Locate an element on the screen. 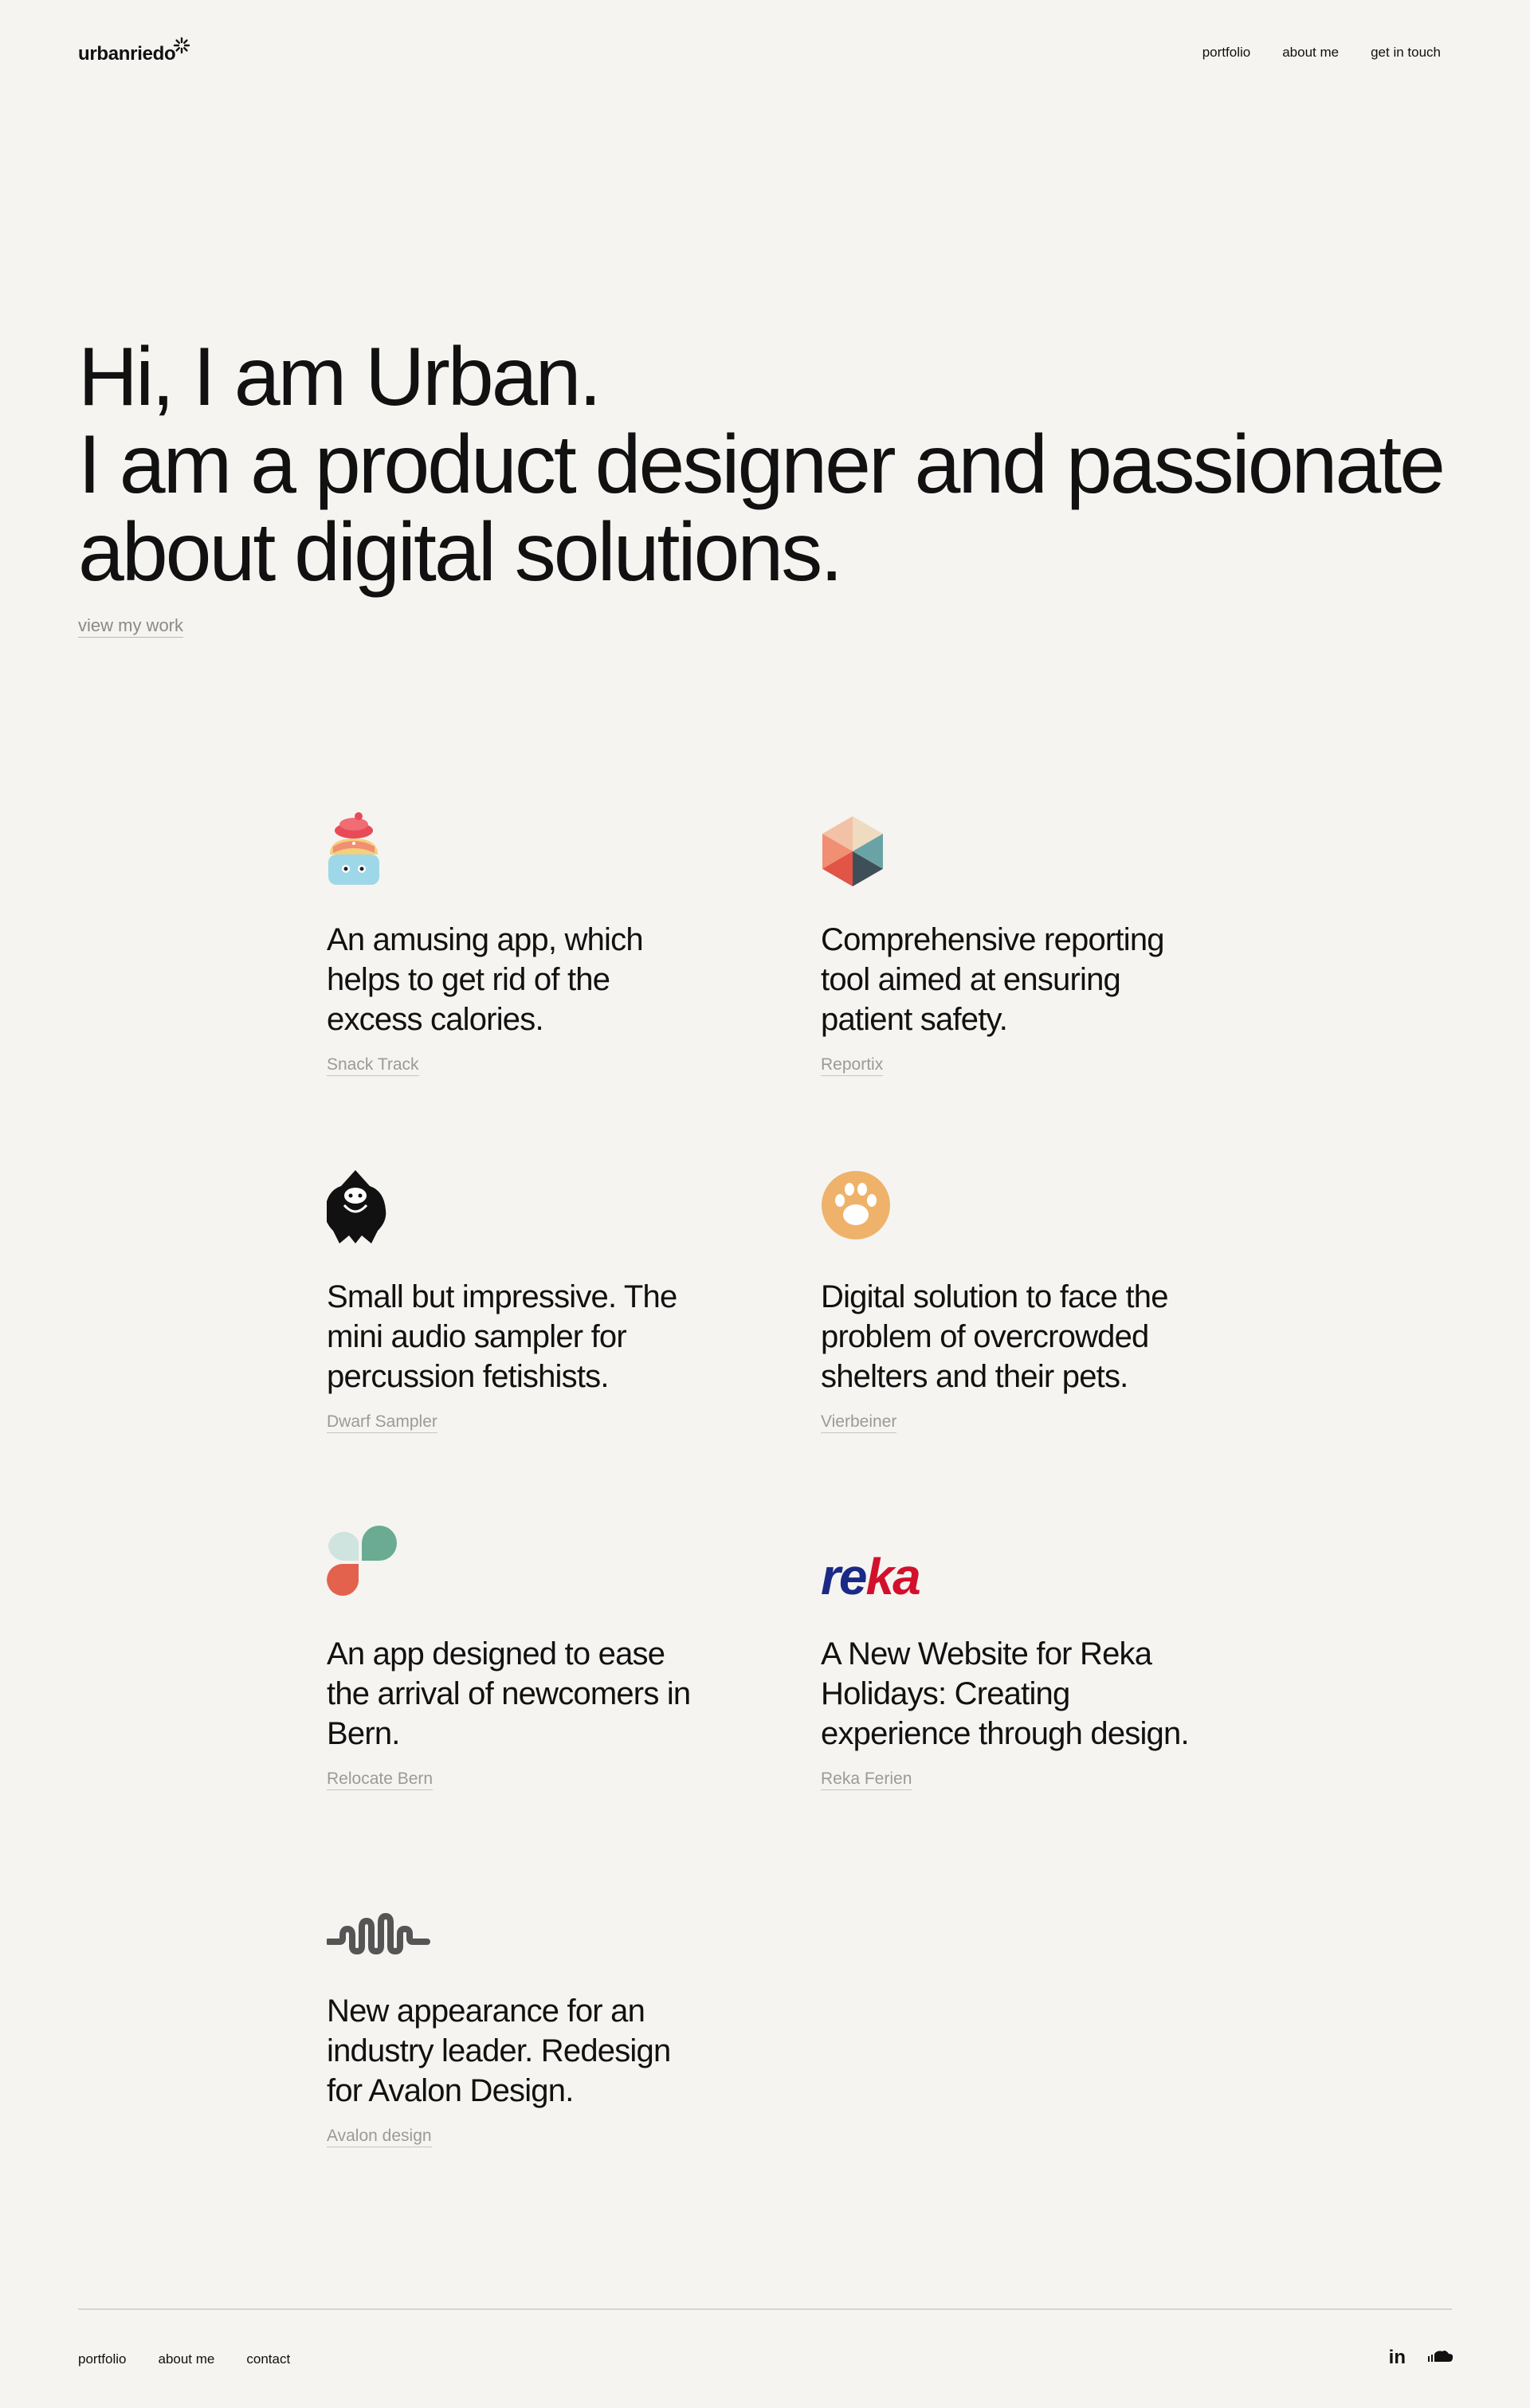  hero-line-3: about digital solutions. is located at coordinates (460, 552).